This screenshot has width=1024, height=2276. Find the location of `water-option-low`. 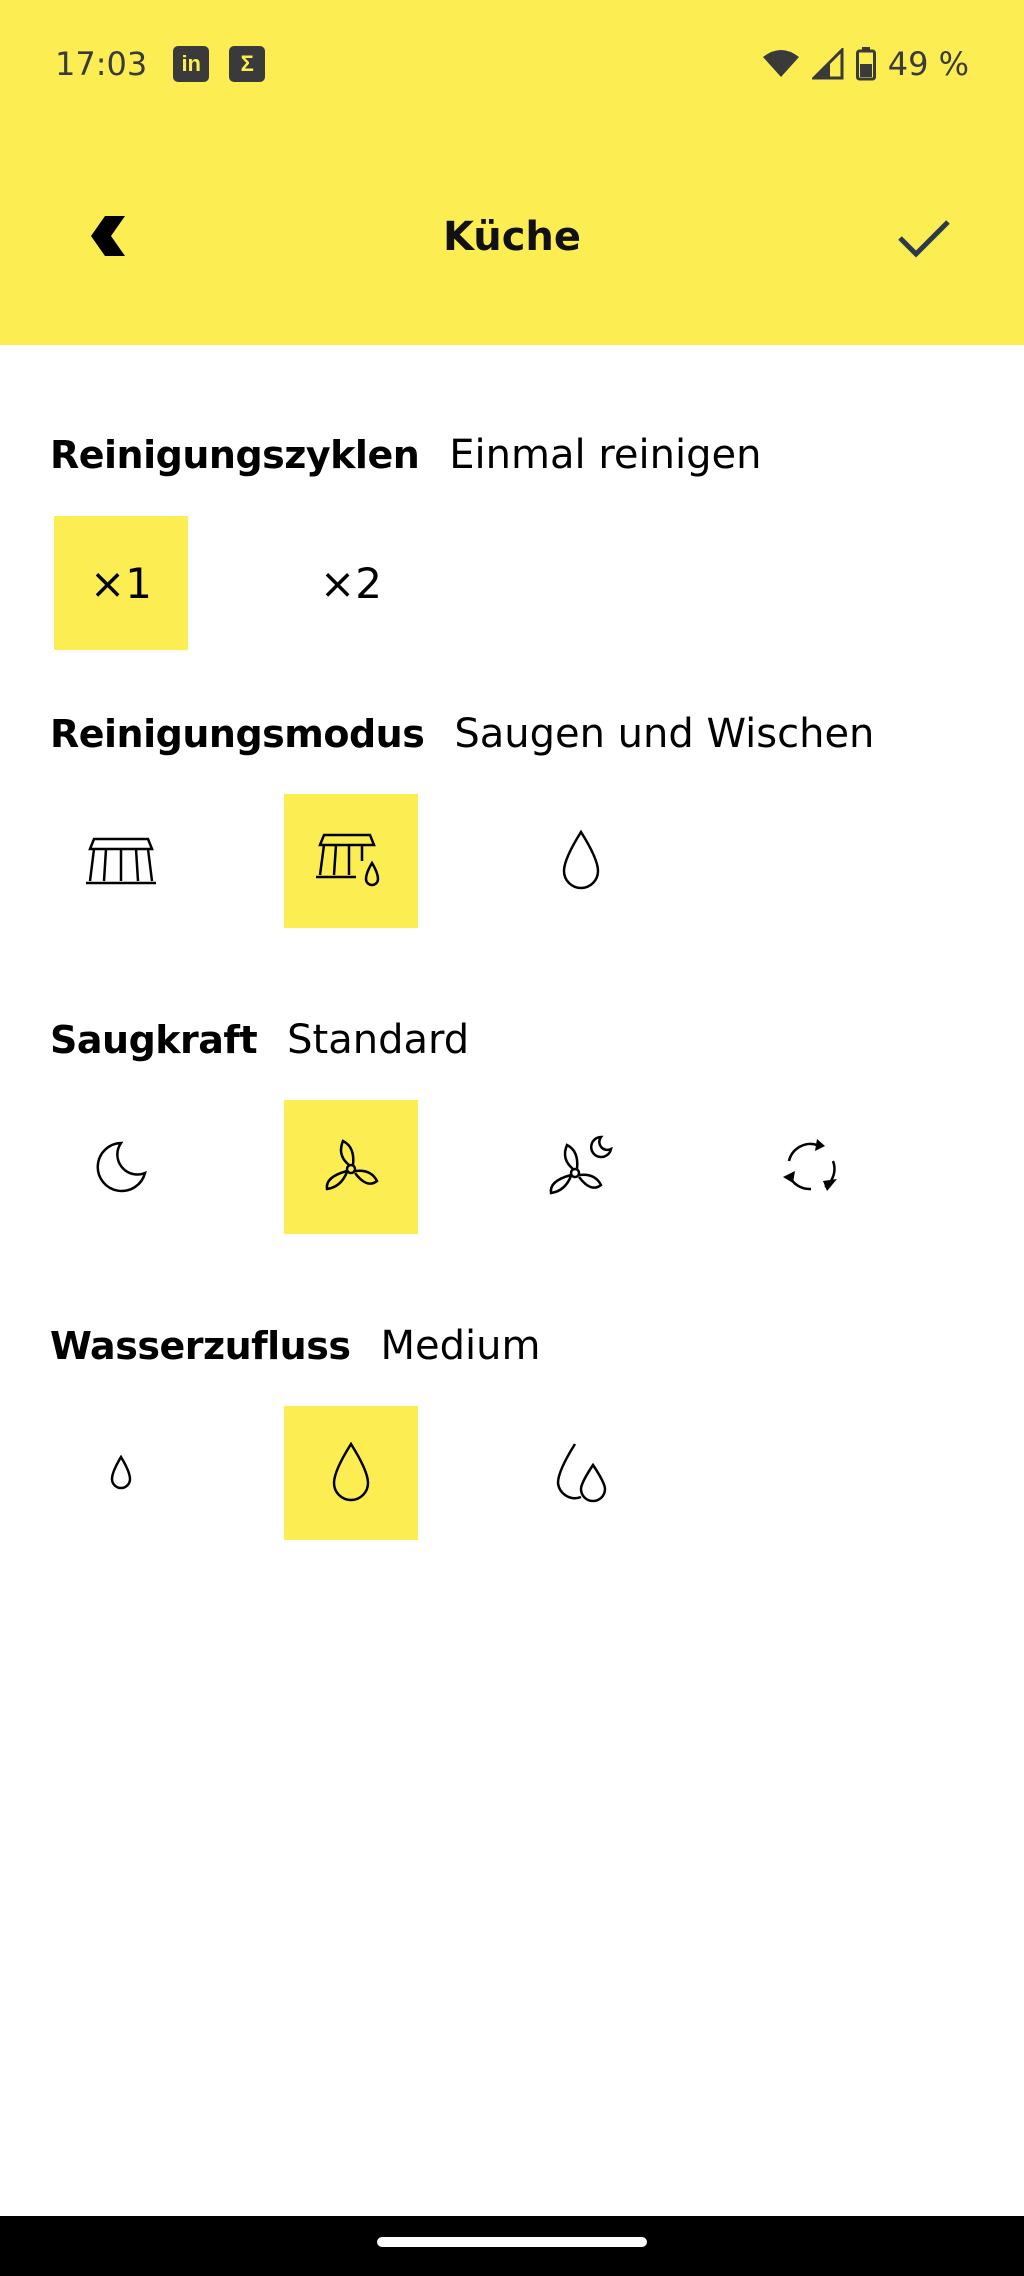

water-option-low is located at coordinates (121, 1473).